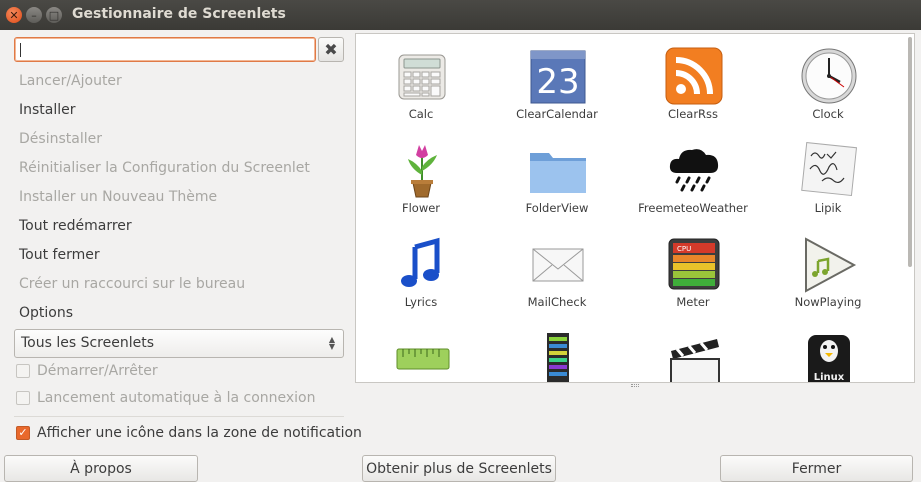 The width and height of the screenshot is (921, 482). What do you see at coordinates (816, 468) in the screenshot?
I see `close-button: Fermer` at bounding box center [816, 468].